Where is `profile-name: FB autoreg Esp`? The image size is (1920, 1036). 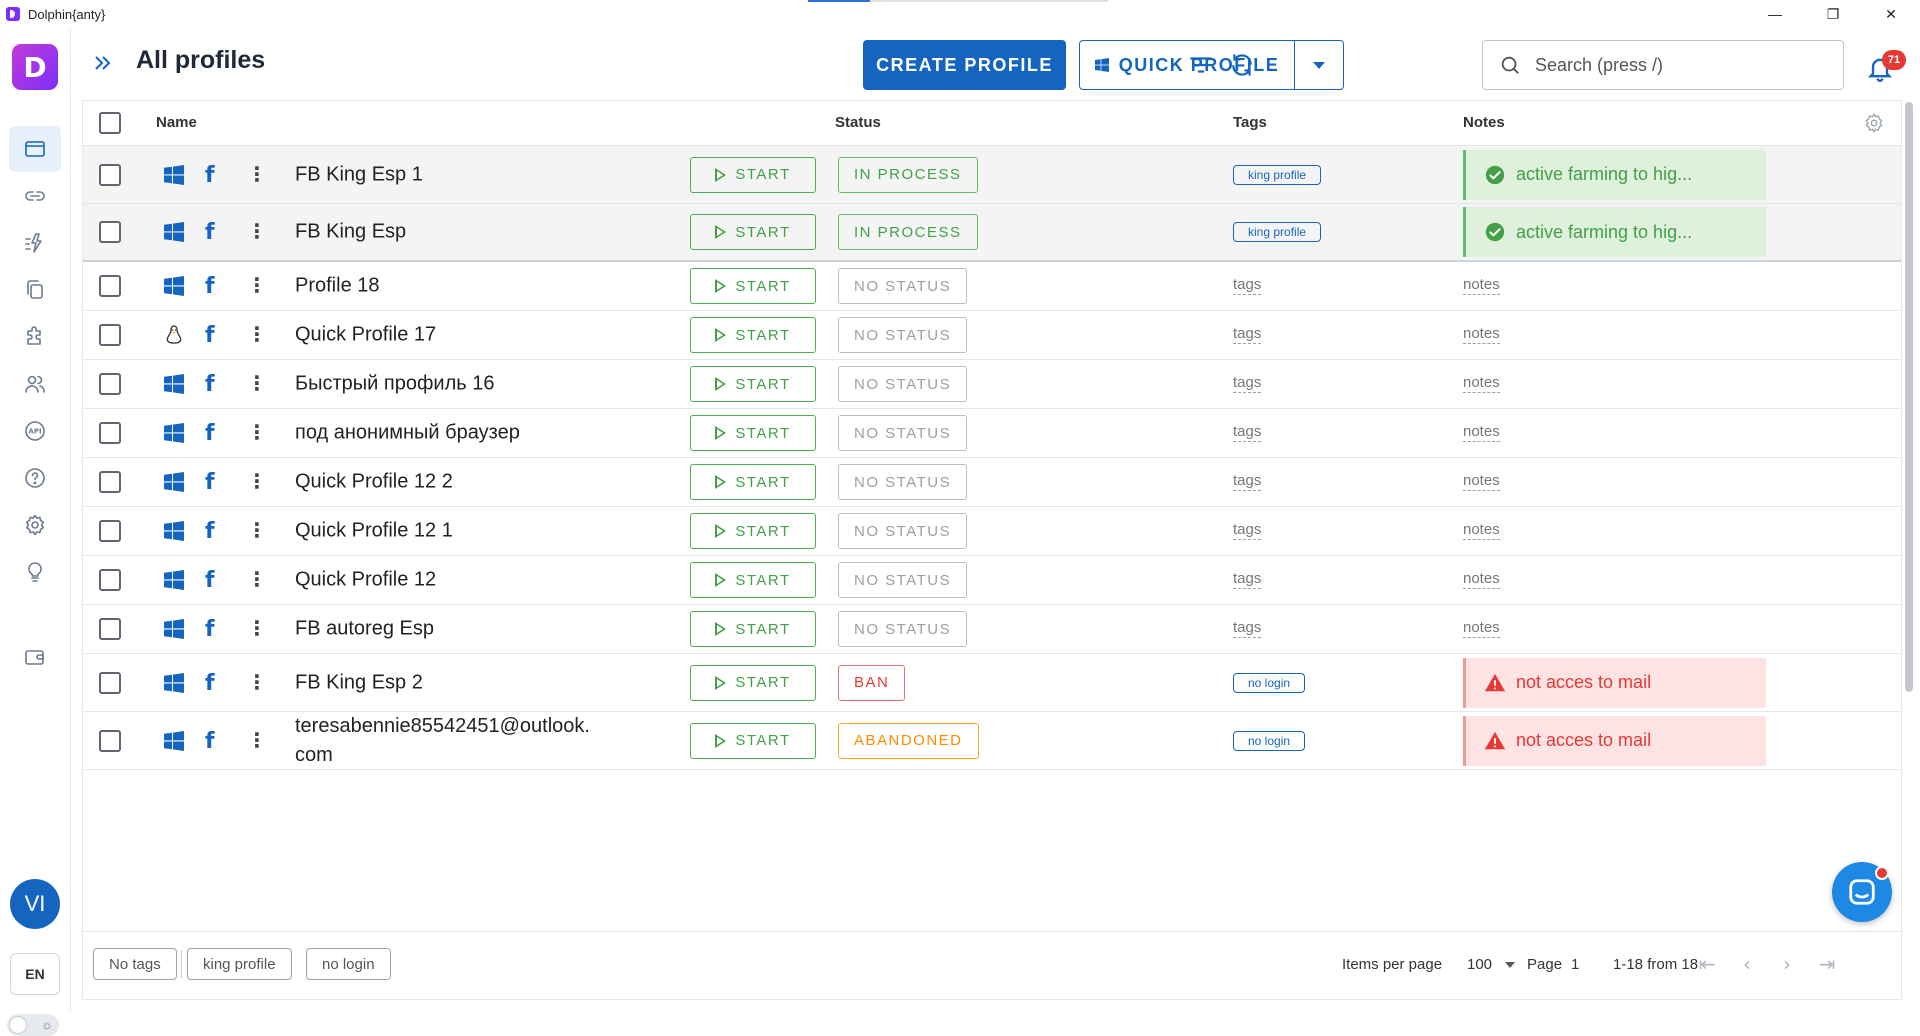 profile-name: FB autoreg Esp is located at coordinates (445, 629).